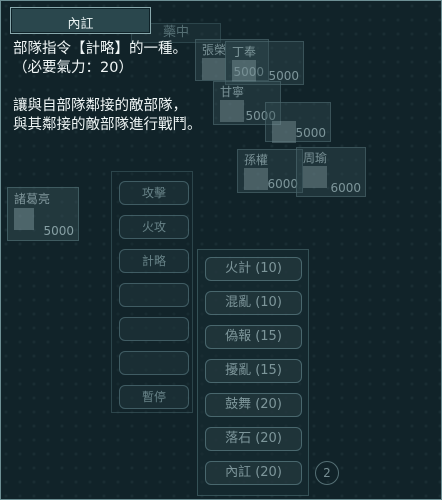 Image resolution: width=442 pixels, height=500 pixels. Describe the element at coordinates (43, 214) in the screenshot. I see `bg-left-unit-panel: 諸葛亮 5000` at that location.